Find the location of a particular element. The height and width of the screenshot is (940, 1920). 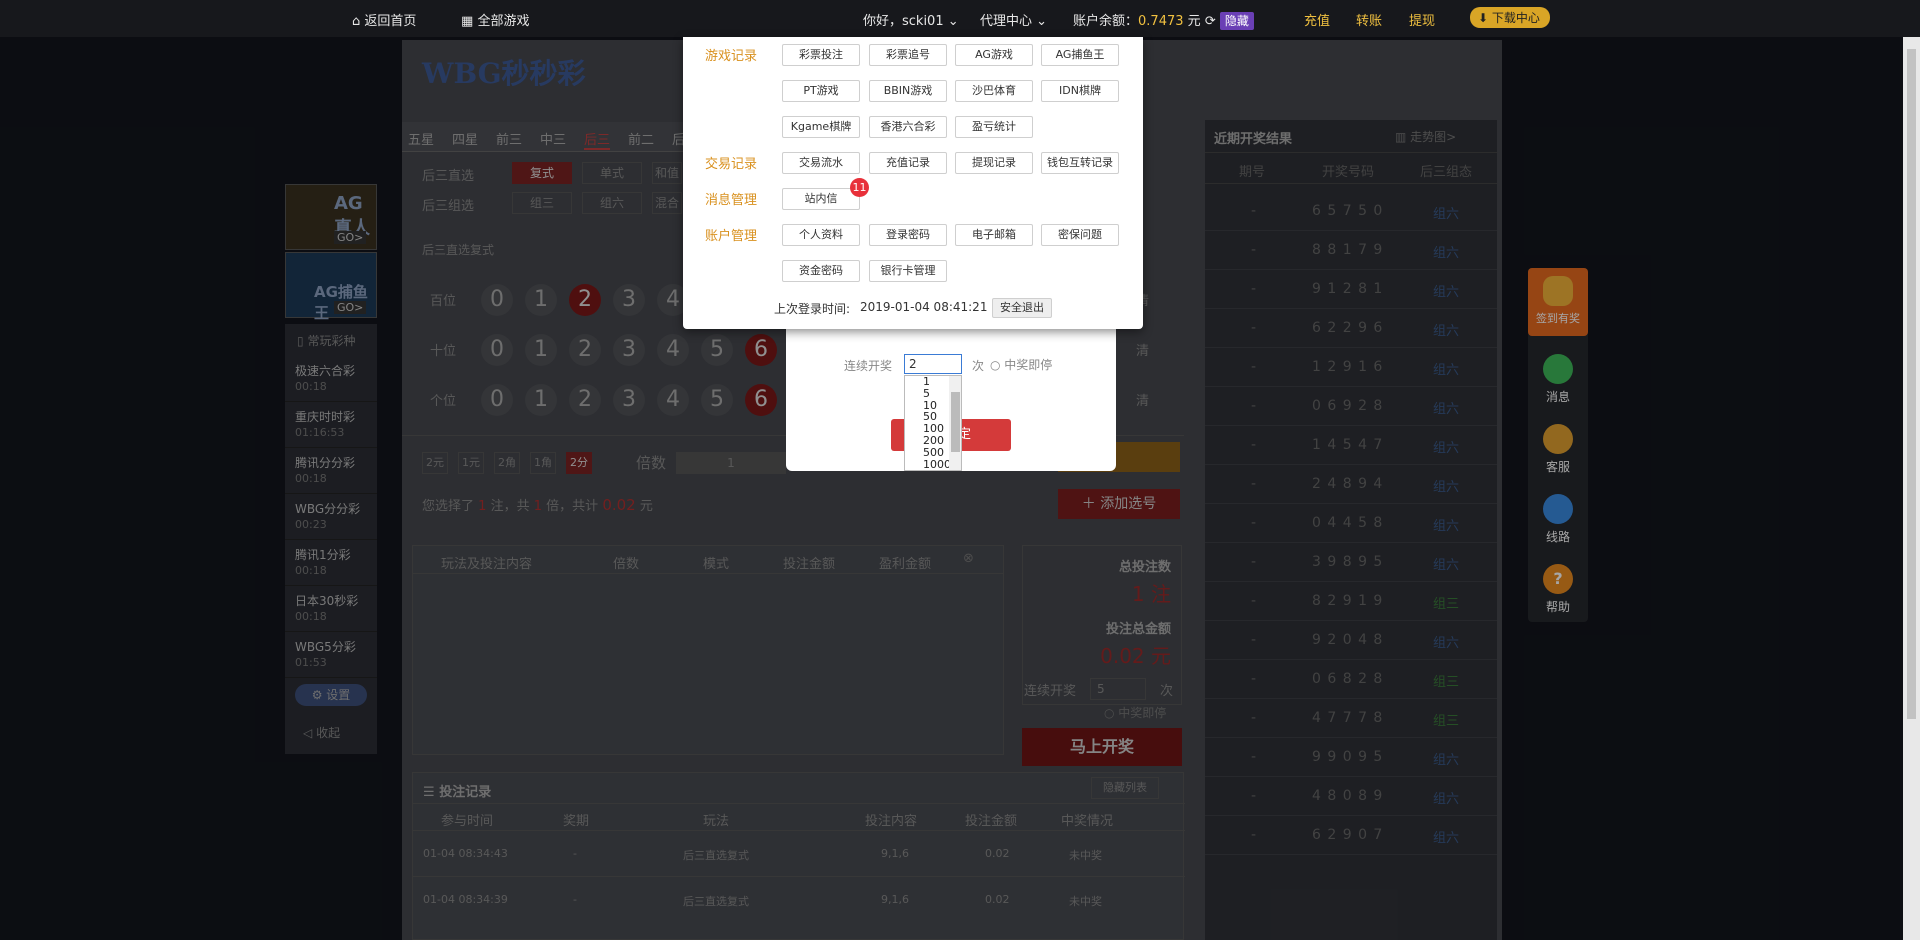

recharge-link: 充值 is located at coordinates (1317, 19).